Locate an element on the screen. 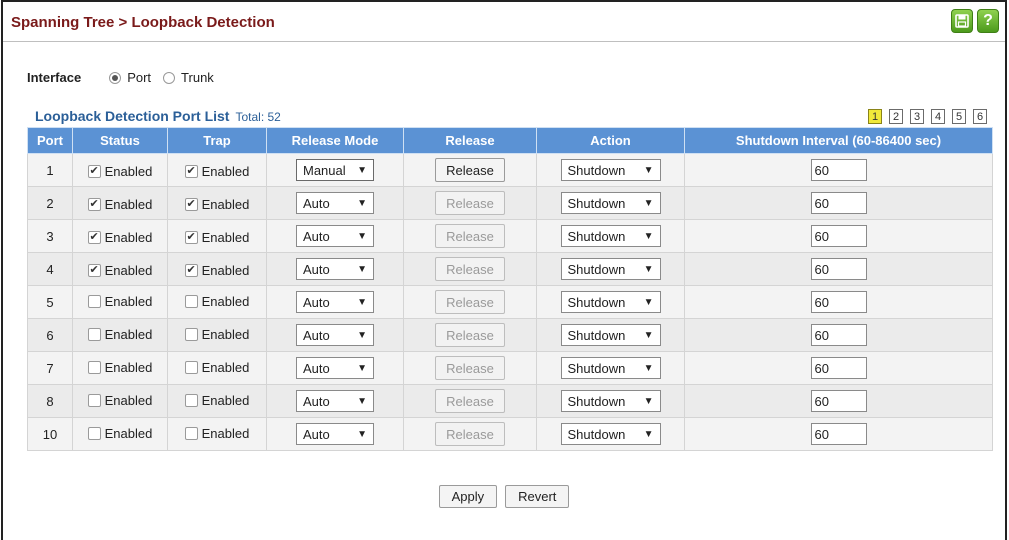 This screenshot has height=540, width=1009. shutdown-interval-cell: 60 is located at coordinates (838, 269).